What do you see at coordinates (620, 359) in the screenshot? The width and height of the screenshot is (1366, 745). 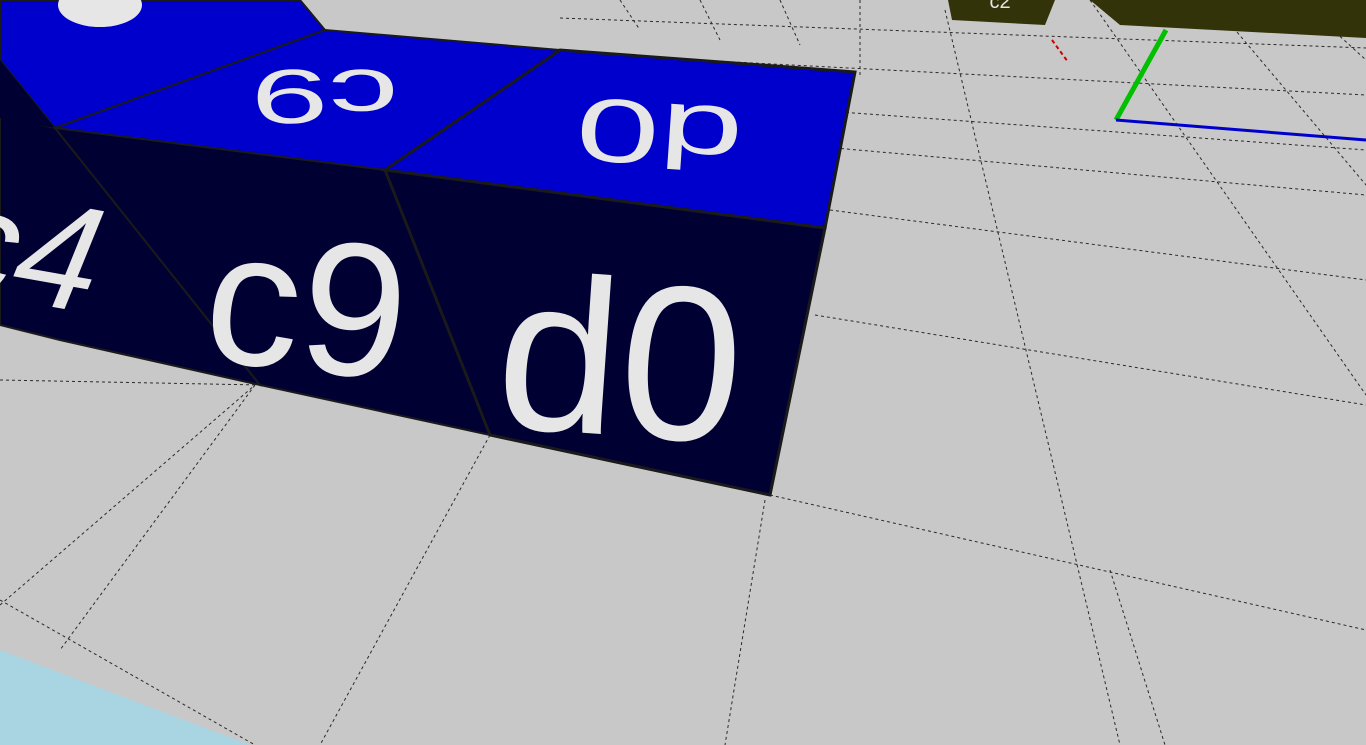 I see `cube-d0-side-label: d0` at bounding box center [620, 359].